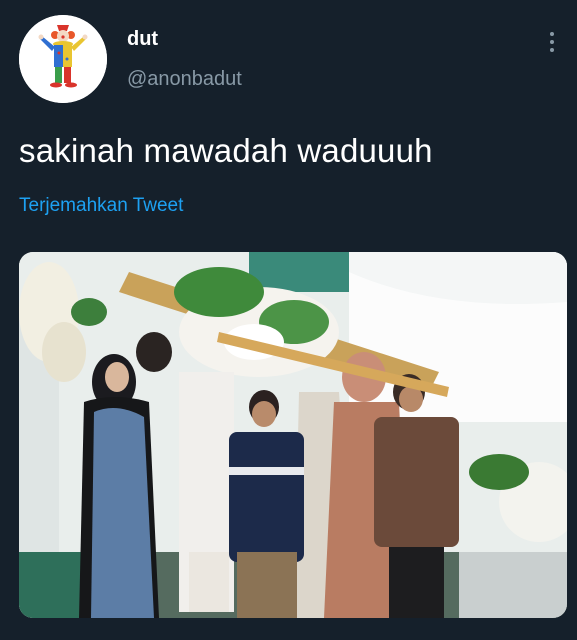 Image resolution: width=577 pixels, height=640 pixels. I want to click on user-handle: @anonbadut, so click(184, 79).